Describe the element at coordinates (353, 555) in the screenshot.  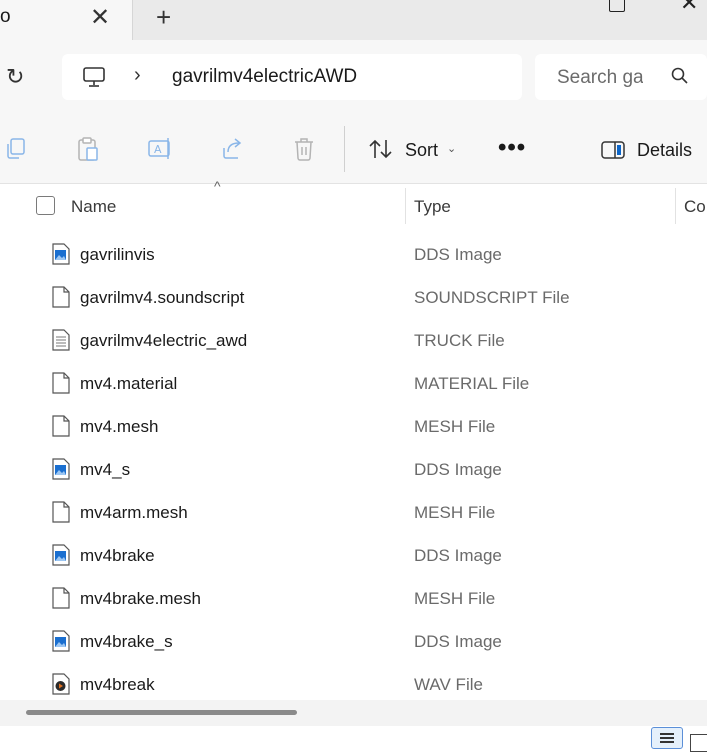
I see `file-row: mv4brake DDS Image` at that location.